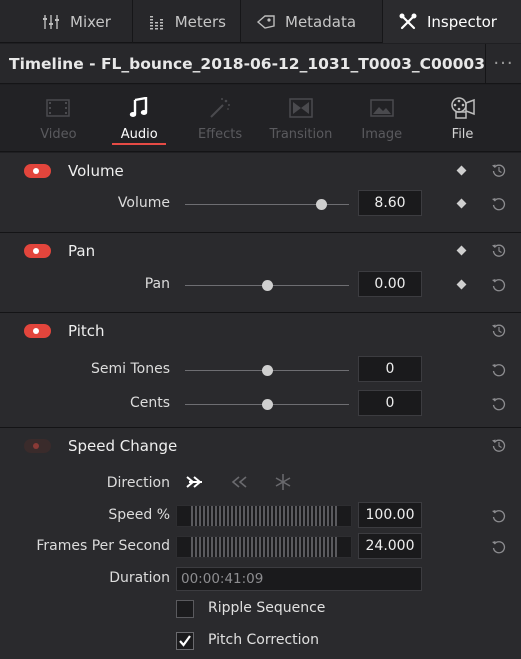 The height and width of the screenshot is (659, 521). I want to click on speed-percent-value-field: 100.00, so click(390, 515).